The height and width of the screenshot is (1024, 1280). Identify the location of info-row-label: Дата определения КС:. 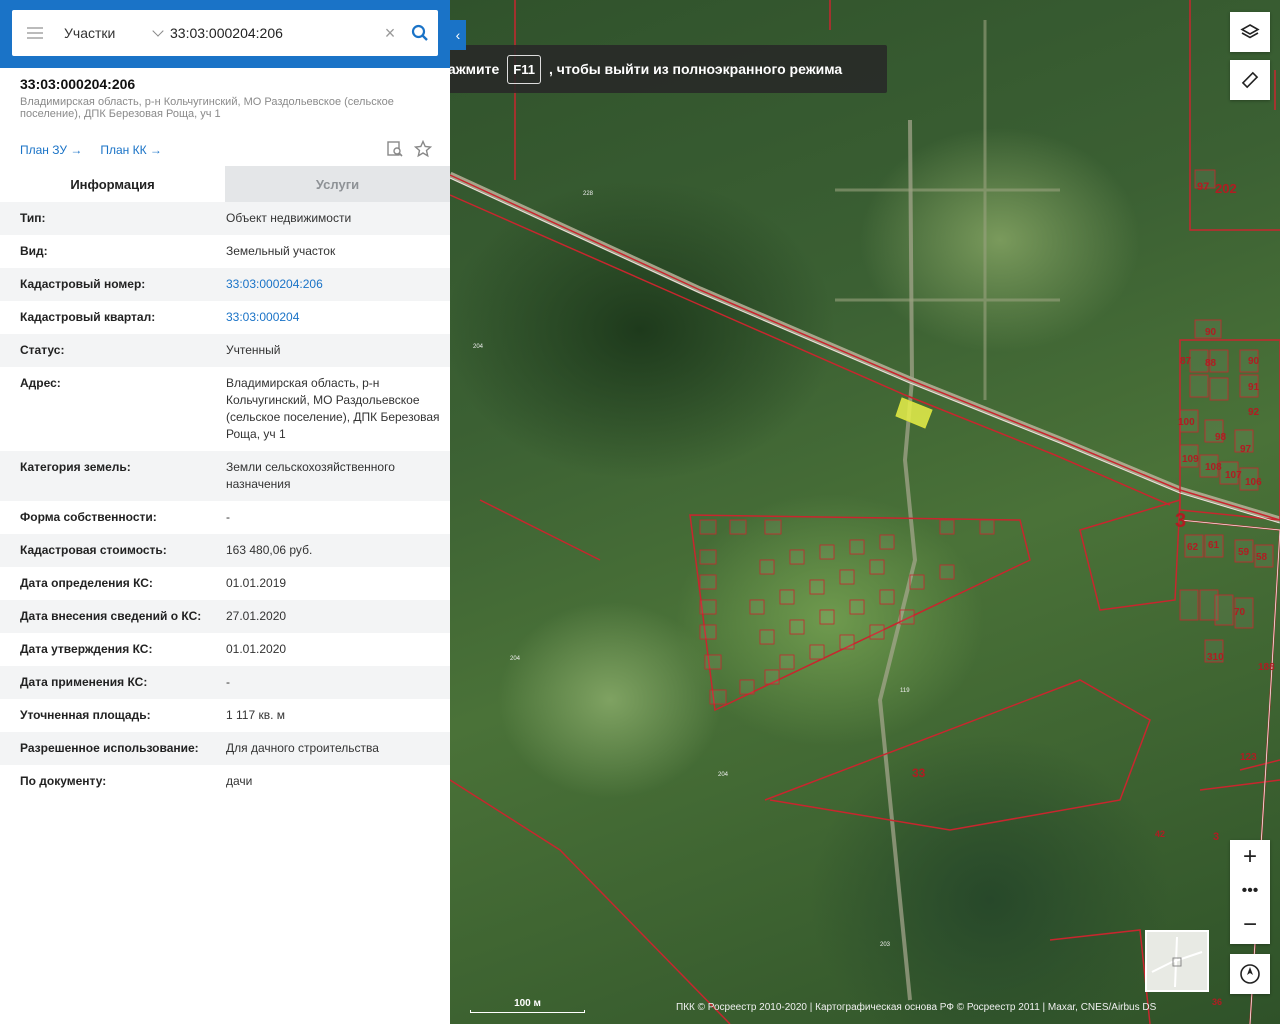
(86, 583).